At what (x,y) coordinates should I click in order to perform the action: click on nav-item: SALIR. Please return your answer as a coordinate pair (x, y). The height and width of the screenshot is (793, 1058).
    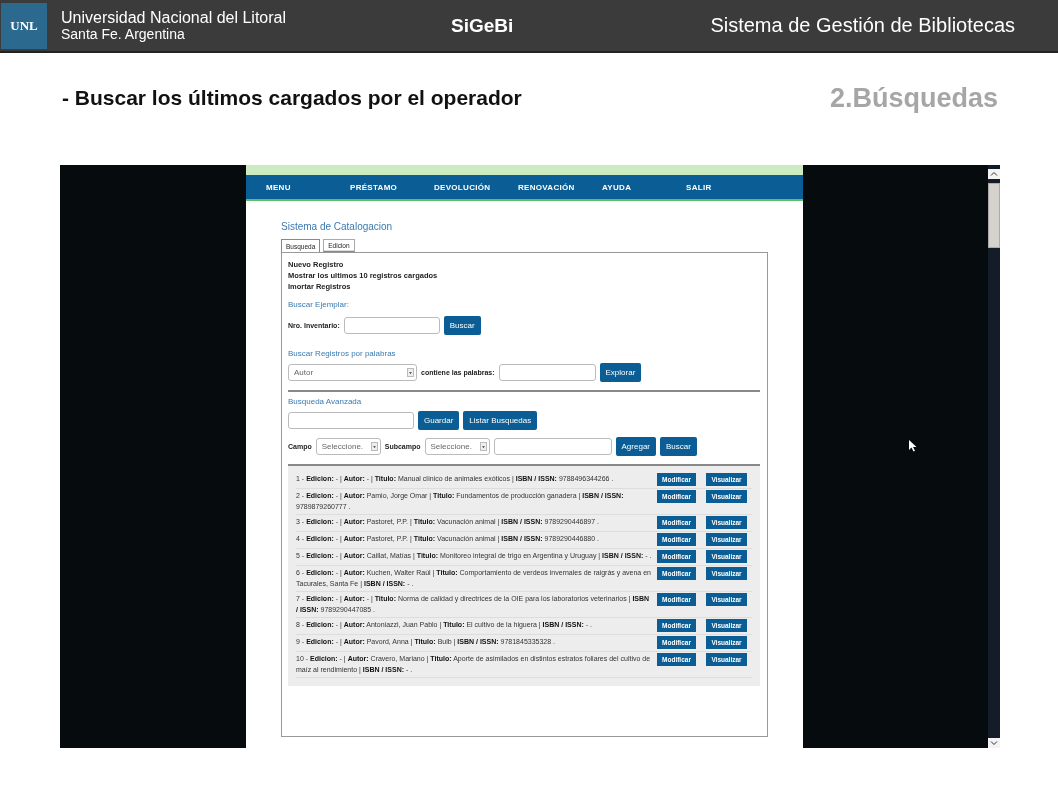
    Looking at the image, I should click on (708, 187).